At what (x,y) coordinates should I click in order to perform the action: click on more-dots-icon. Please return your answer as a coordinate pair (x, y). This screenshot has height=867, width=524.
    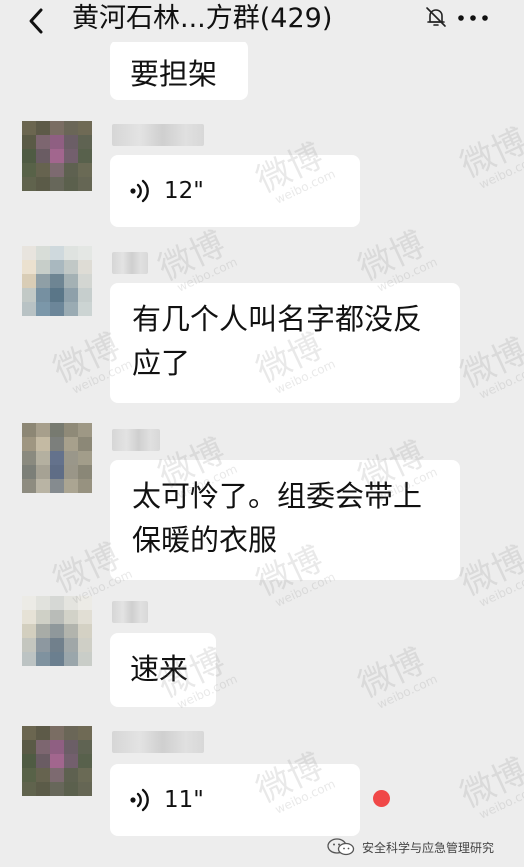
    Looking at the image, I should click on (473, 18).